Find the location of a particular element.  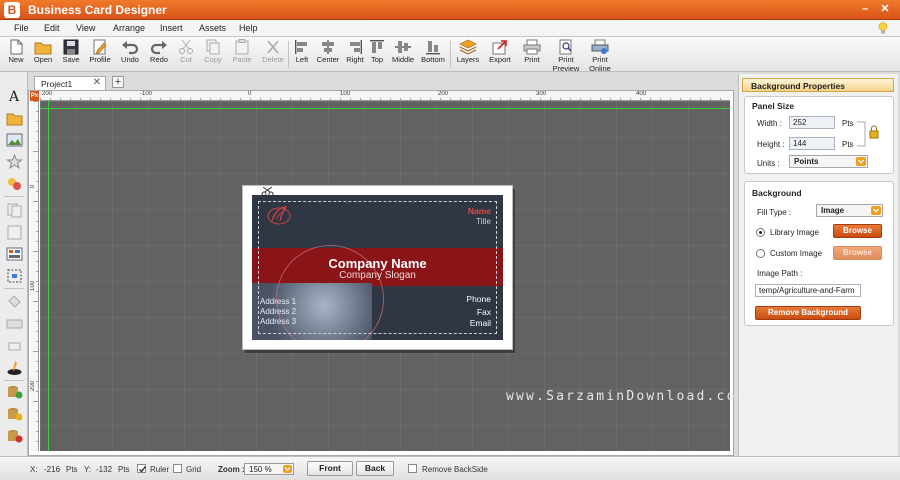

close-tab-icon: ✕ is located at coordinates (97, 82).